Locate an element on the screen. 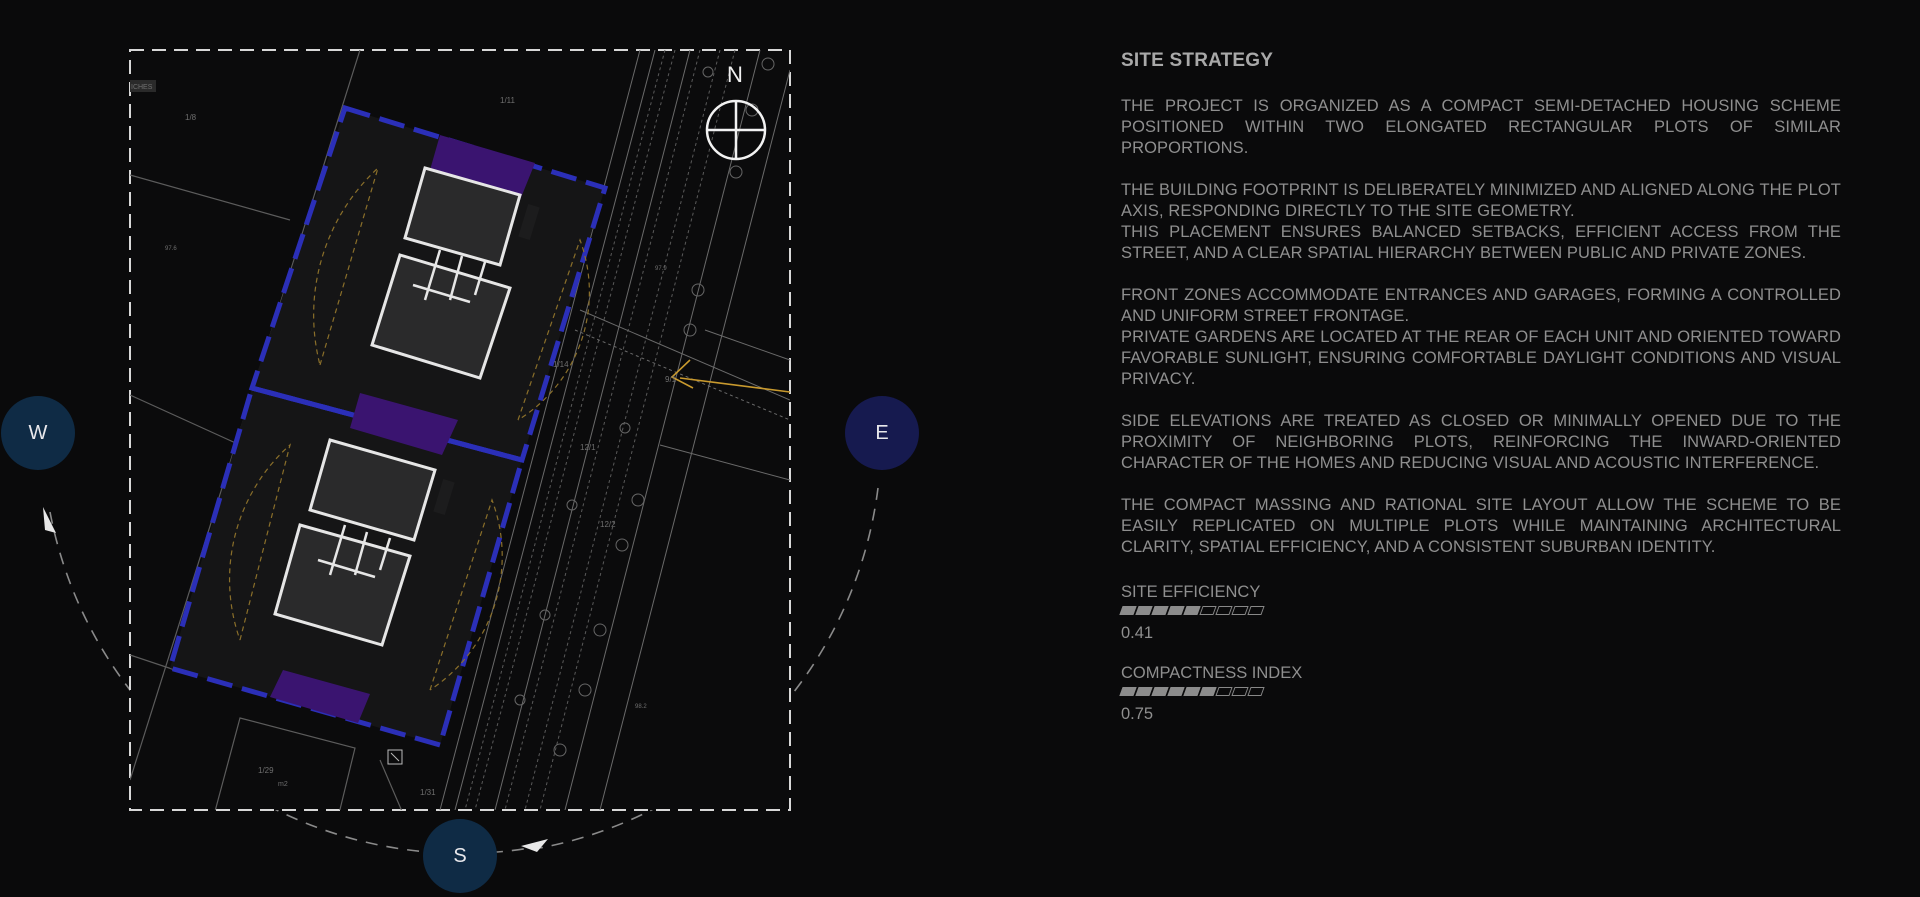  compass-east-button: E is located at coordinates (882, 433).